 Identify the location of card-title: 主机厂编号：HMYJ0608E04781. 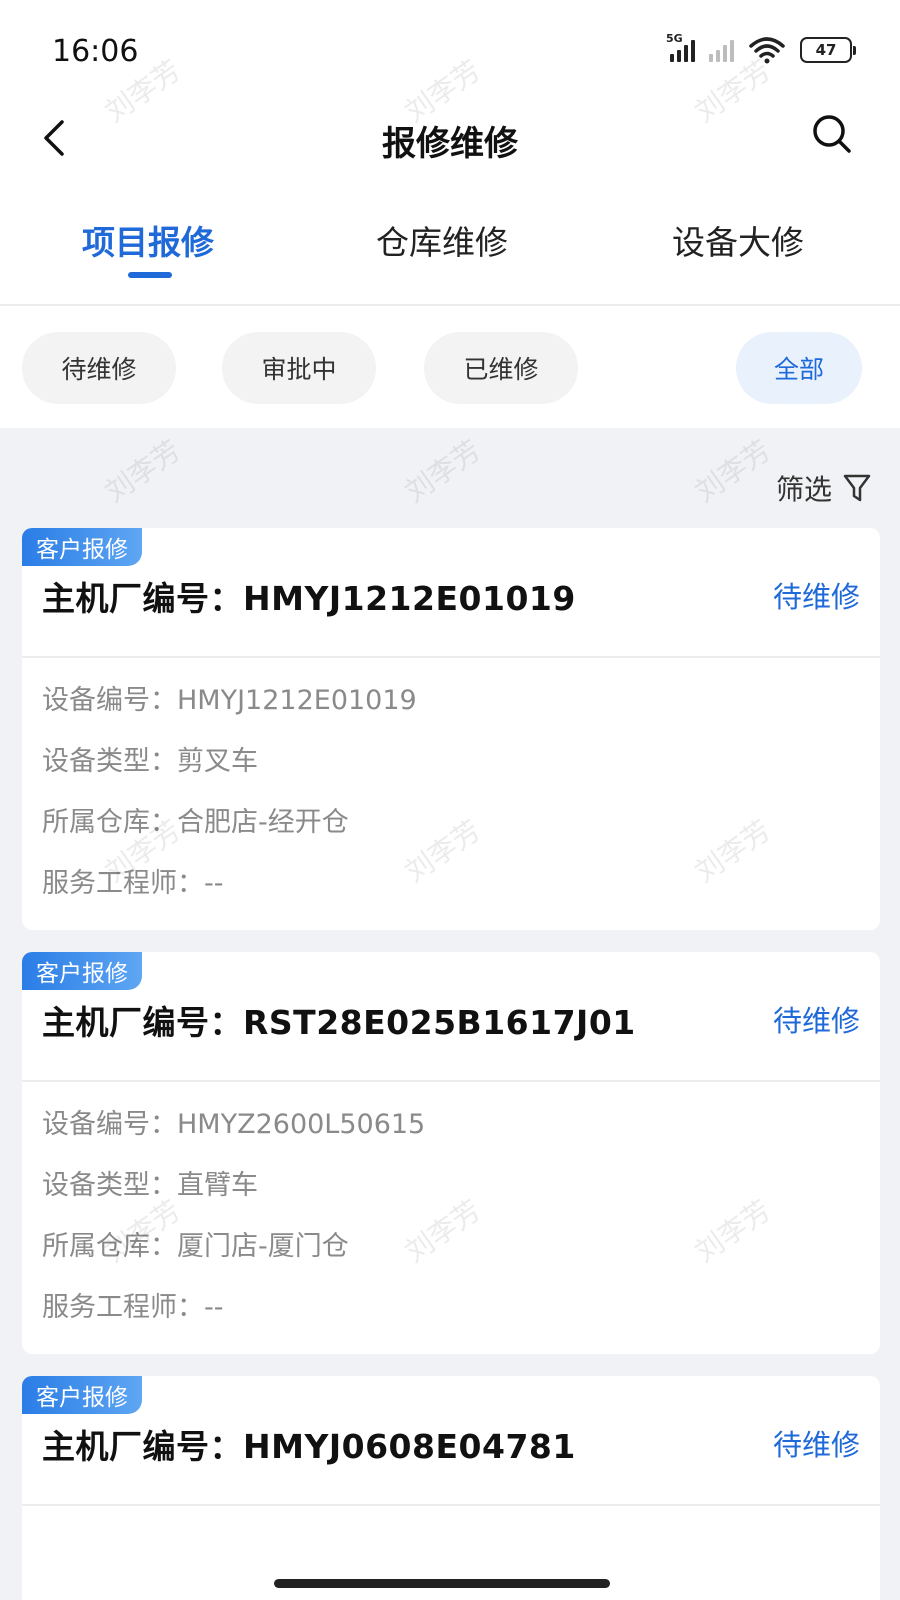
(309, 1446).